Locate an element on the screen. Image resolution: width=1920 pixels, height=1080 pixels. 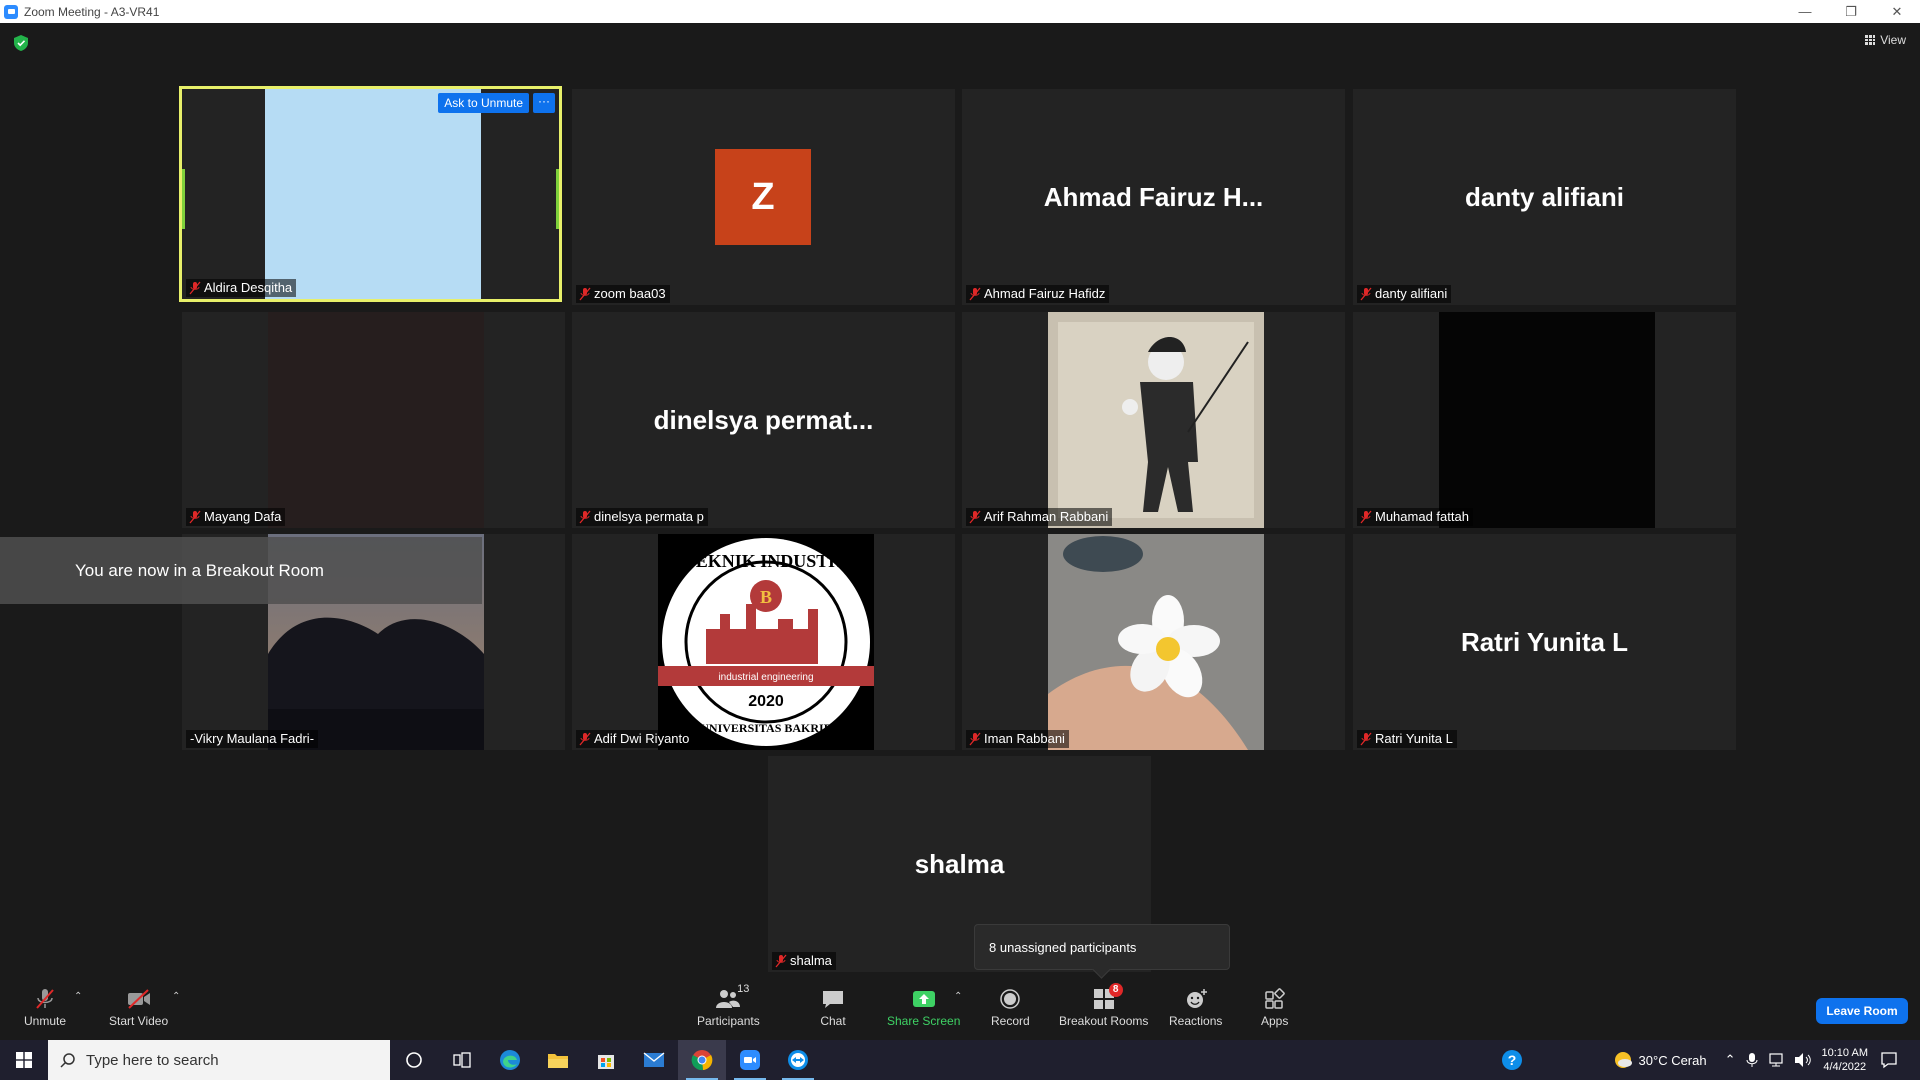
notification-center-icon is located at coordinates (1889, 1060).